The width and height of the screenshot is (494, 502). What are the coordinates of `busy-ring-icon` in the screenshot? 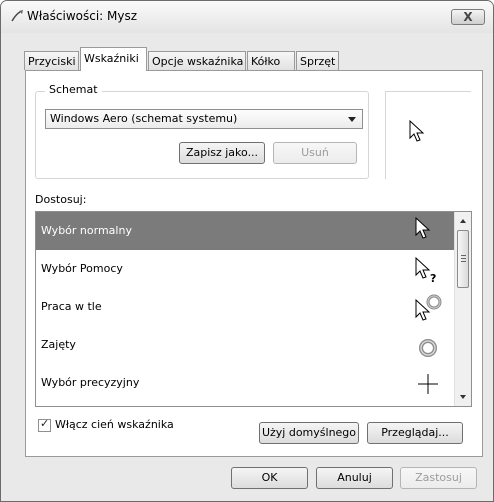 It's located at (428, 348).